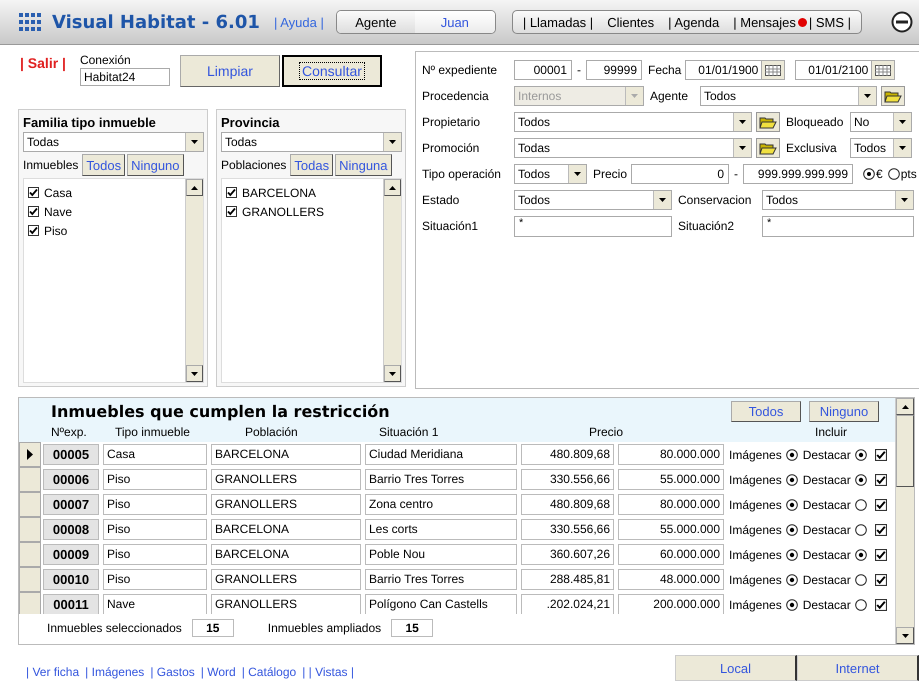  I want to click on exit-link: | Salir |, so click(43, 63).